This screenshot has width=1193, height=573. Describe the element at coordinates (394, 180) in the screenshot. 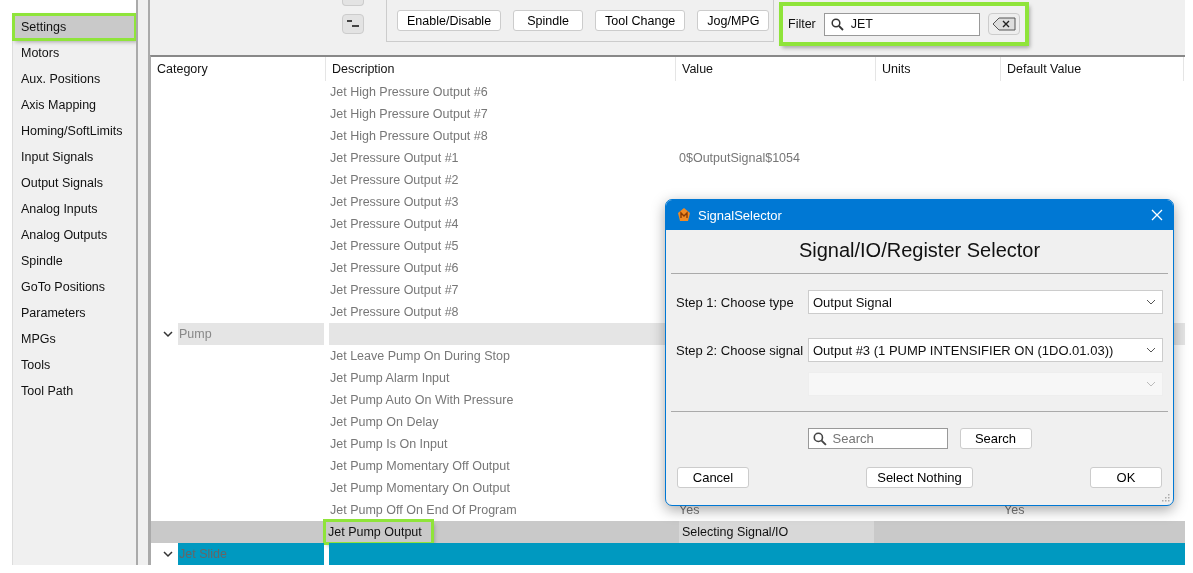

I see `description-cell-text: Jet Pressure Output #2` at that location.